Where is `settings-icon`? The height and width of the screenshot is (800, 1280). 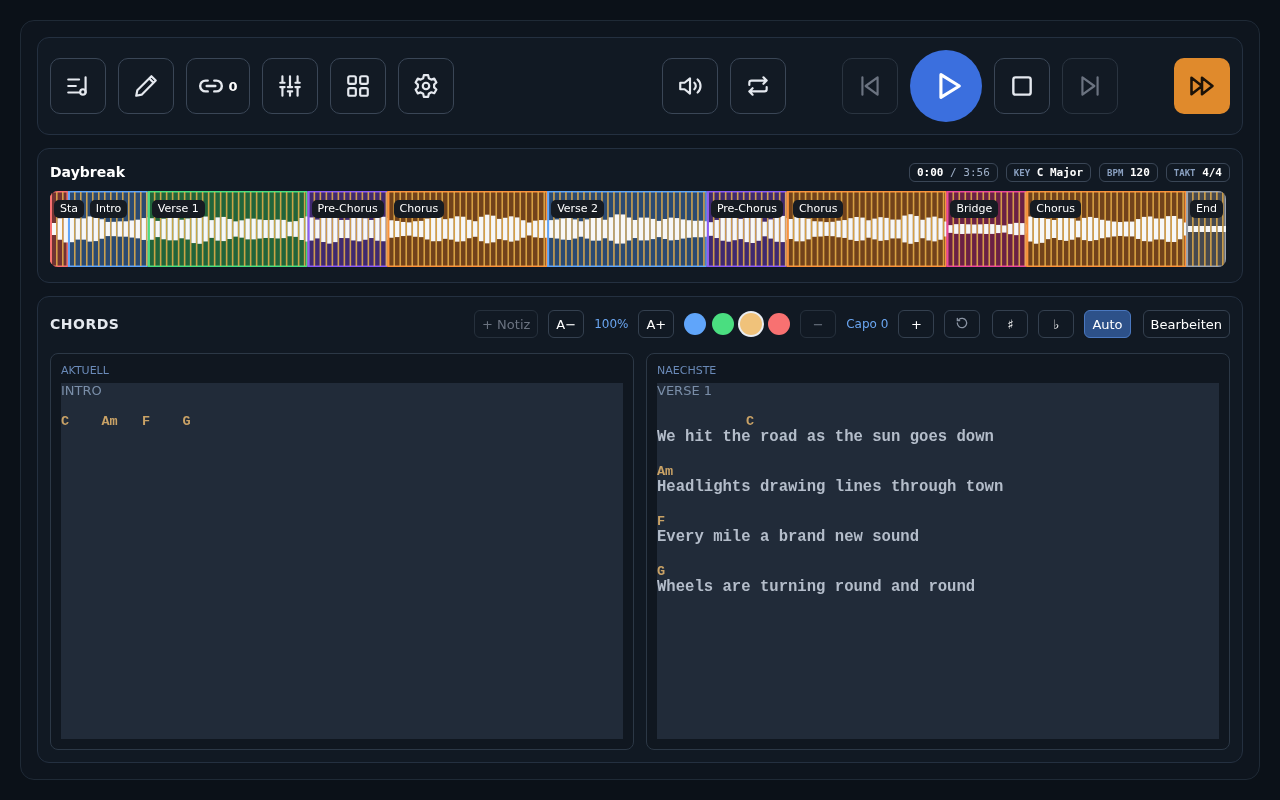
settings-icon is located at coordinates (426, 86).